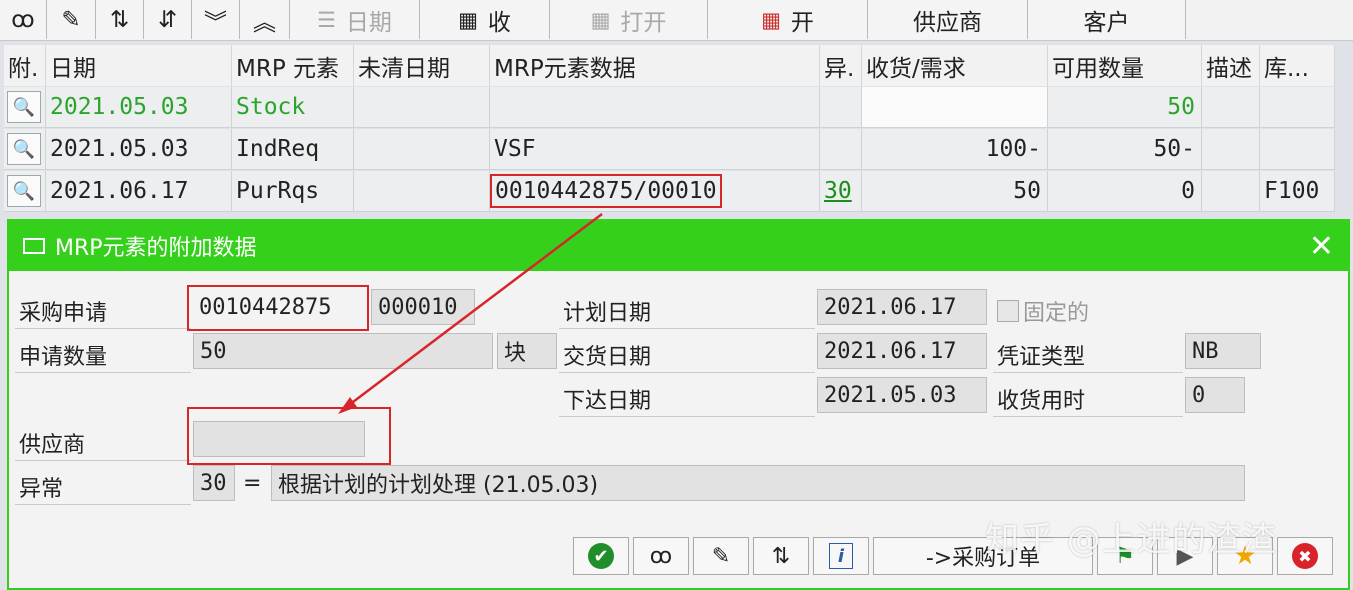  Describe the element at coordinates (470, 313) in the screenshot. I see `annotation-arrow` at that location.